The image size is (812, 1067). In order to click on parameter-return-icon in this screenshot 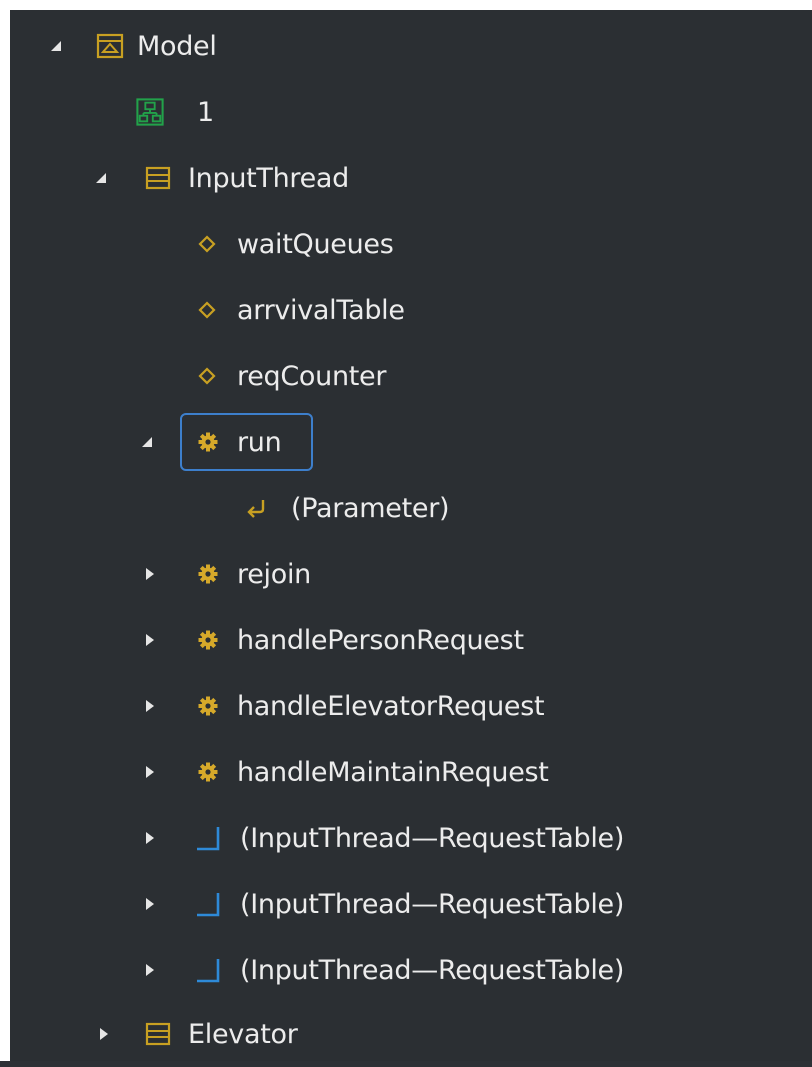, I will do `click(256, 508)`.